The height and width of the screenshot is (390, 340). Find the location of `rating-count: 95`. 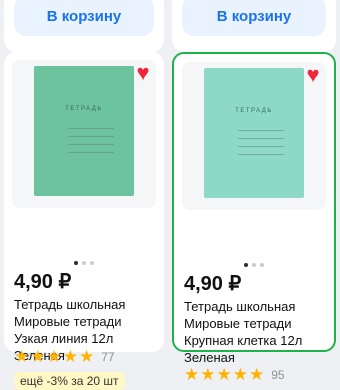

rating-count: 95 is located at coordinates (278, 374).